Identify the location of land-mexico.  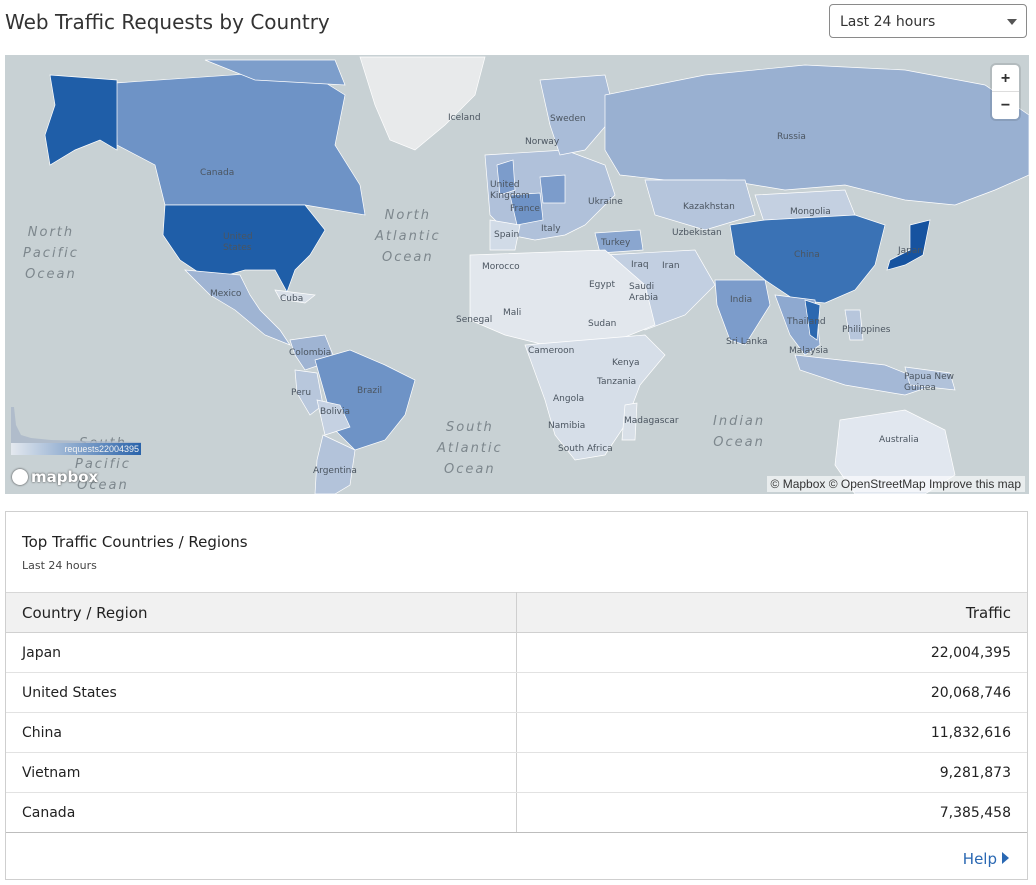
(237, 307).